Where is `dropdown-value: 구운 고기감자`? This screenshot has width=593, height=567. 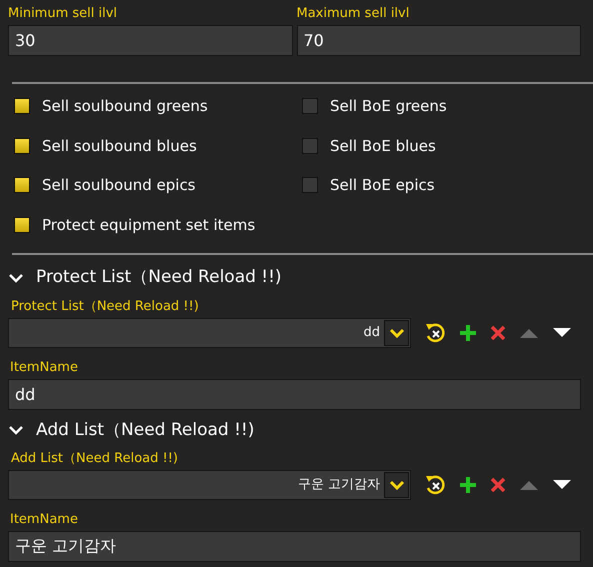 dropdown-value: 구운 고기감자 is located at coordinates (339, 485).